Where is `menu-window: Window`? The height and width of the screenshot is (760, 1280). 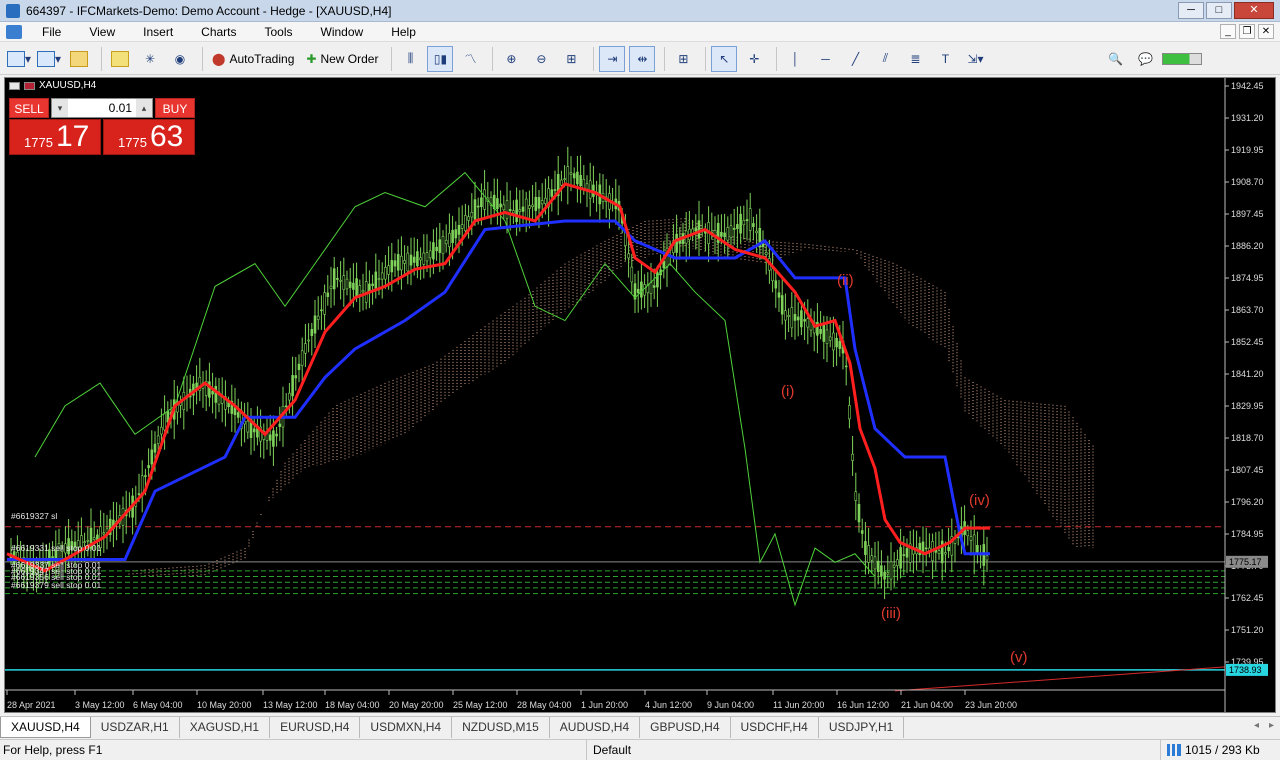 menu-window: Window is located at coordinates (342, 32).